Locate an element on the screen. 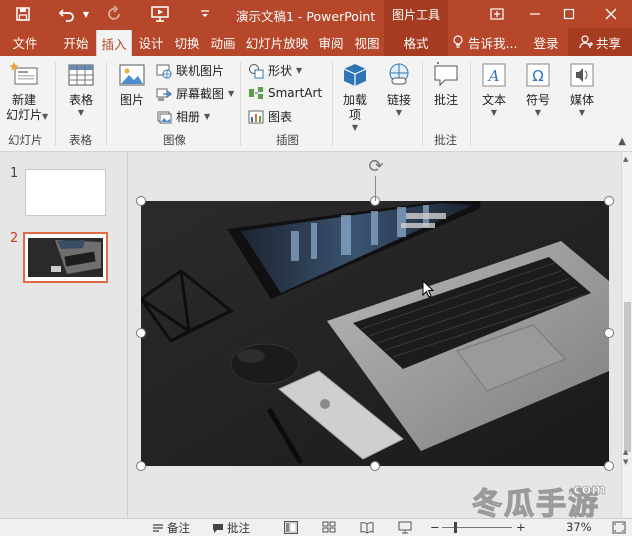 This screenshot has width=632, height=536. slide-thumbnails-pane: 1 2 is located at coordinates (64, 335).